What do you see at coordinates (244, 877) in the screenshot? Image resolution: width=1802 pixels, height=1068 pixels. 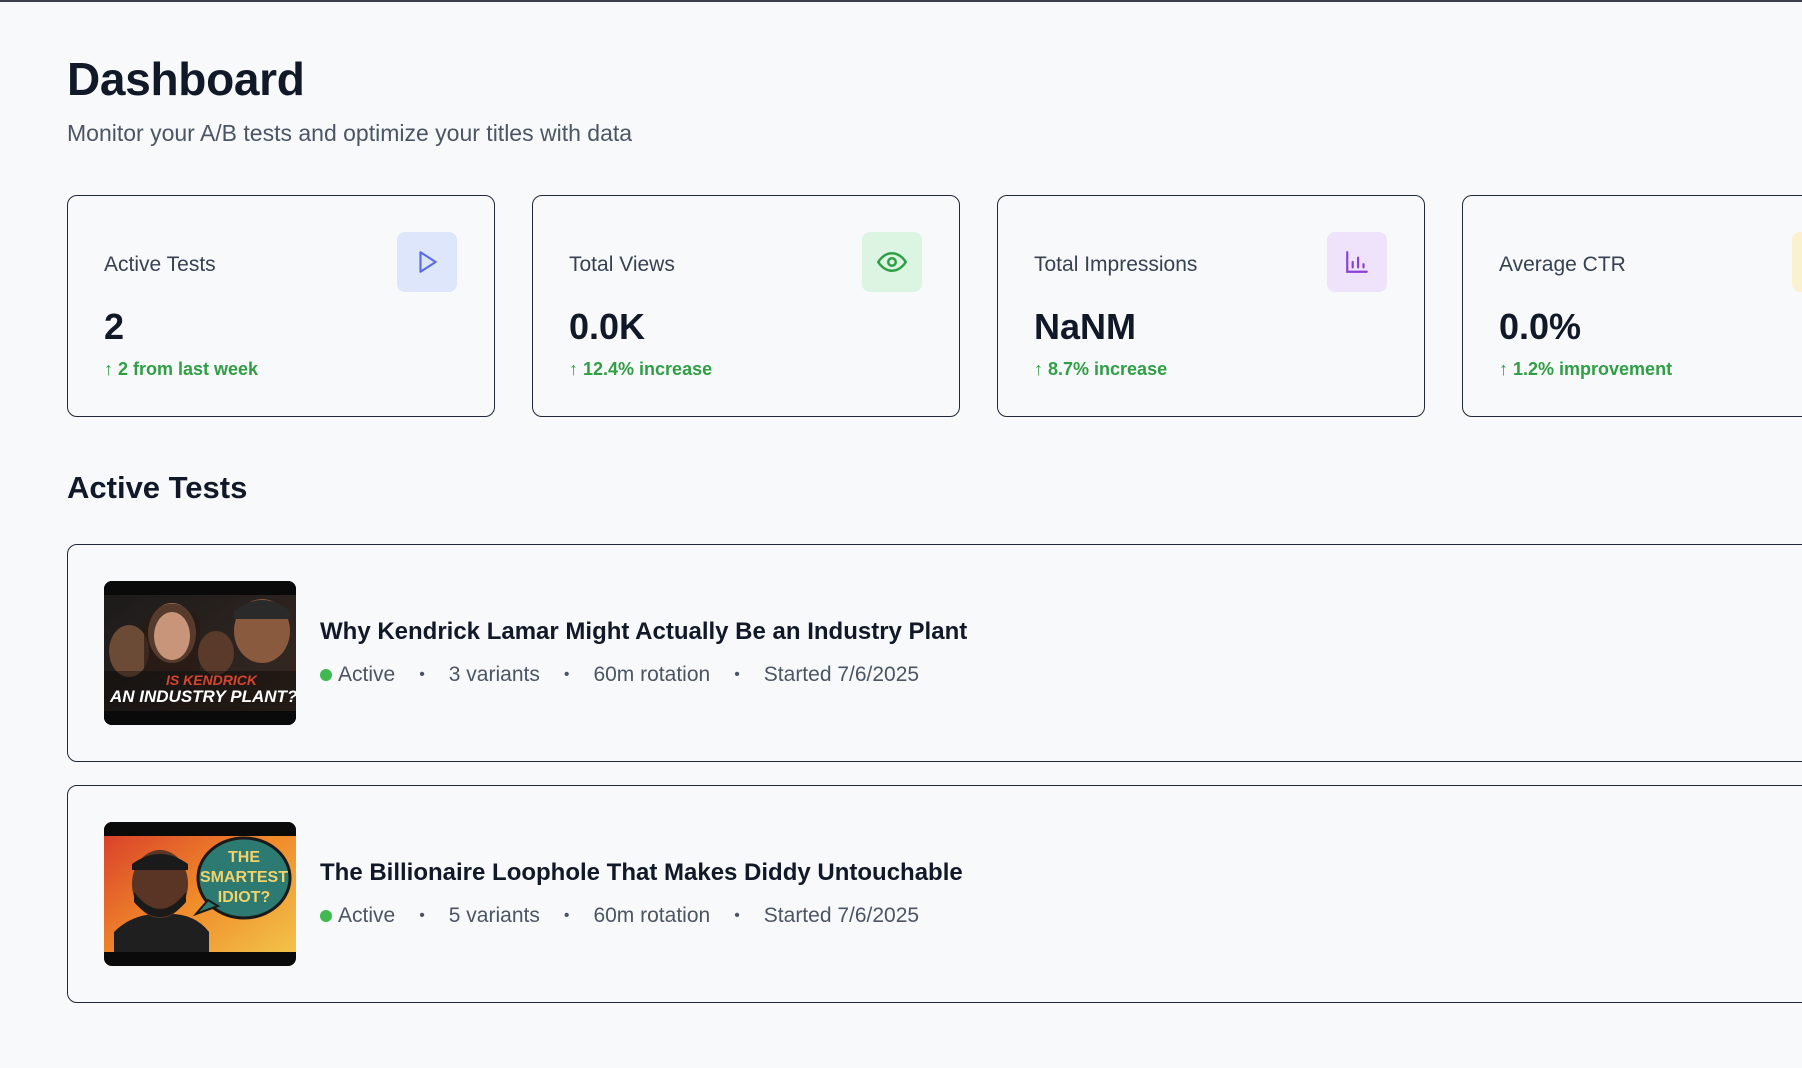 I see `thumbnail-text: SMARTEST` at bounding box center [244, 877].